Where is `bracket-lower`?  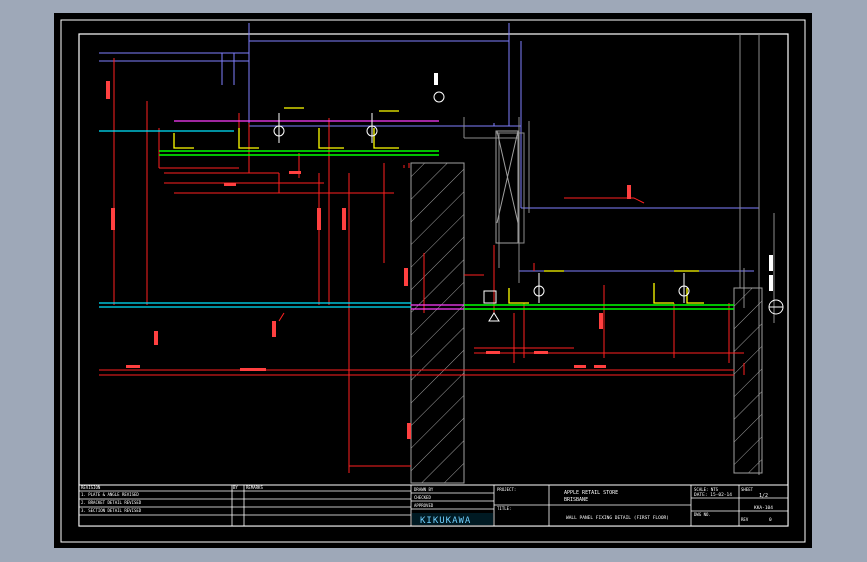 bracket-lower is located at coordinates (606, 287).